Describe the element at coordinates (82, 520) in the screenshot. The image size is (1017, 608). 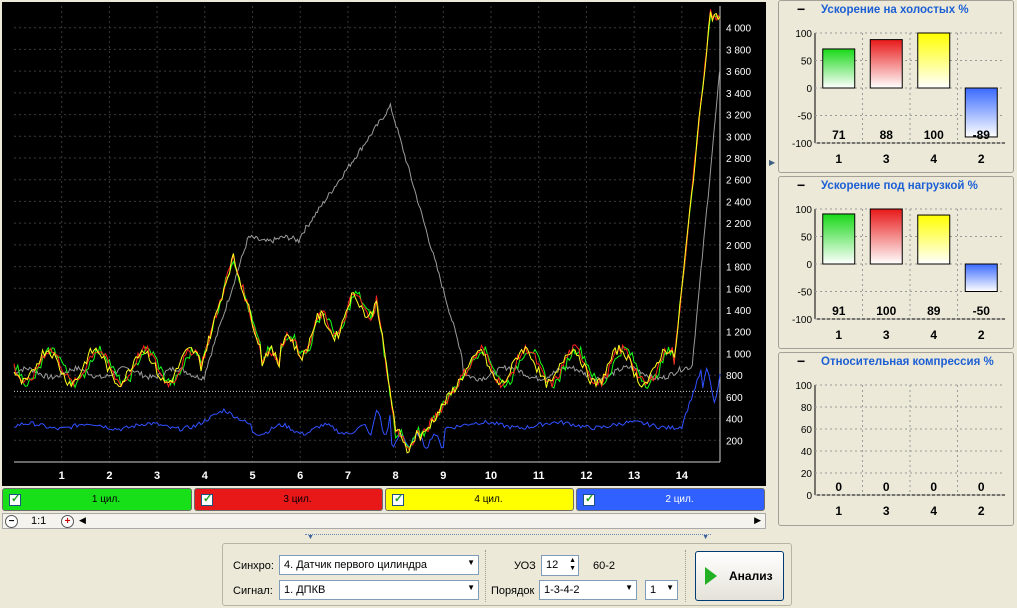
I see `scroll-left-icon: ◀` at that location.